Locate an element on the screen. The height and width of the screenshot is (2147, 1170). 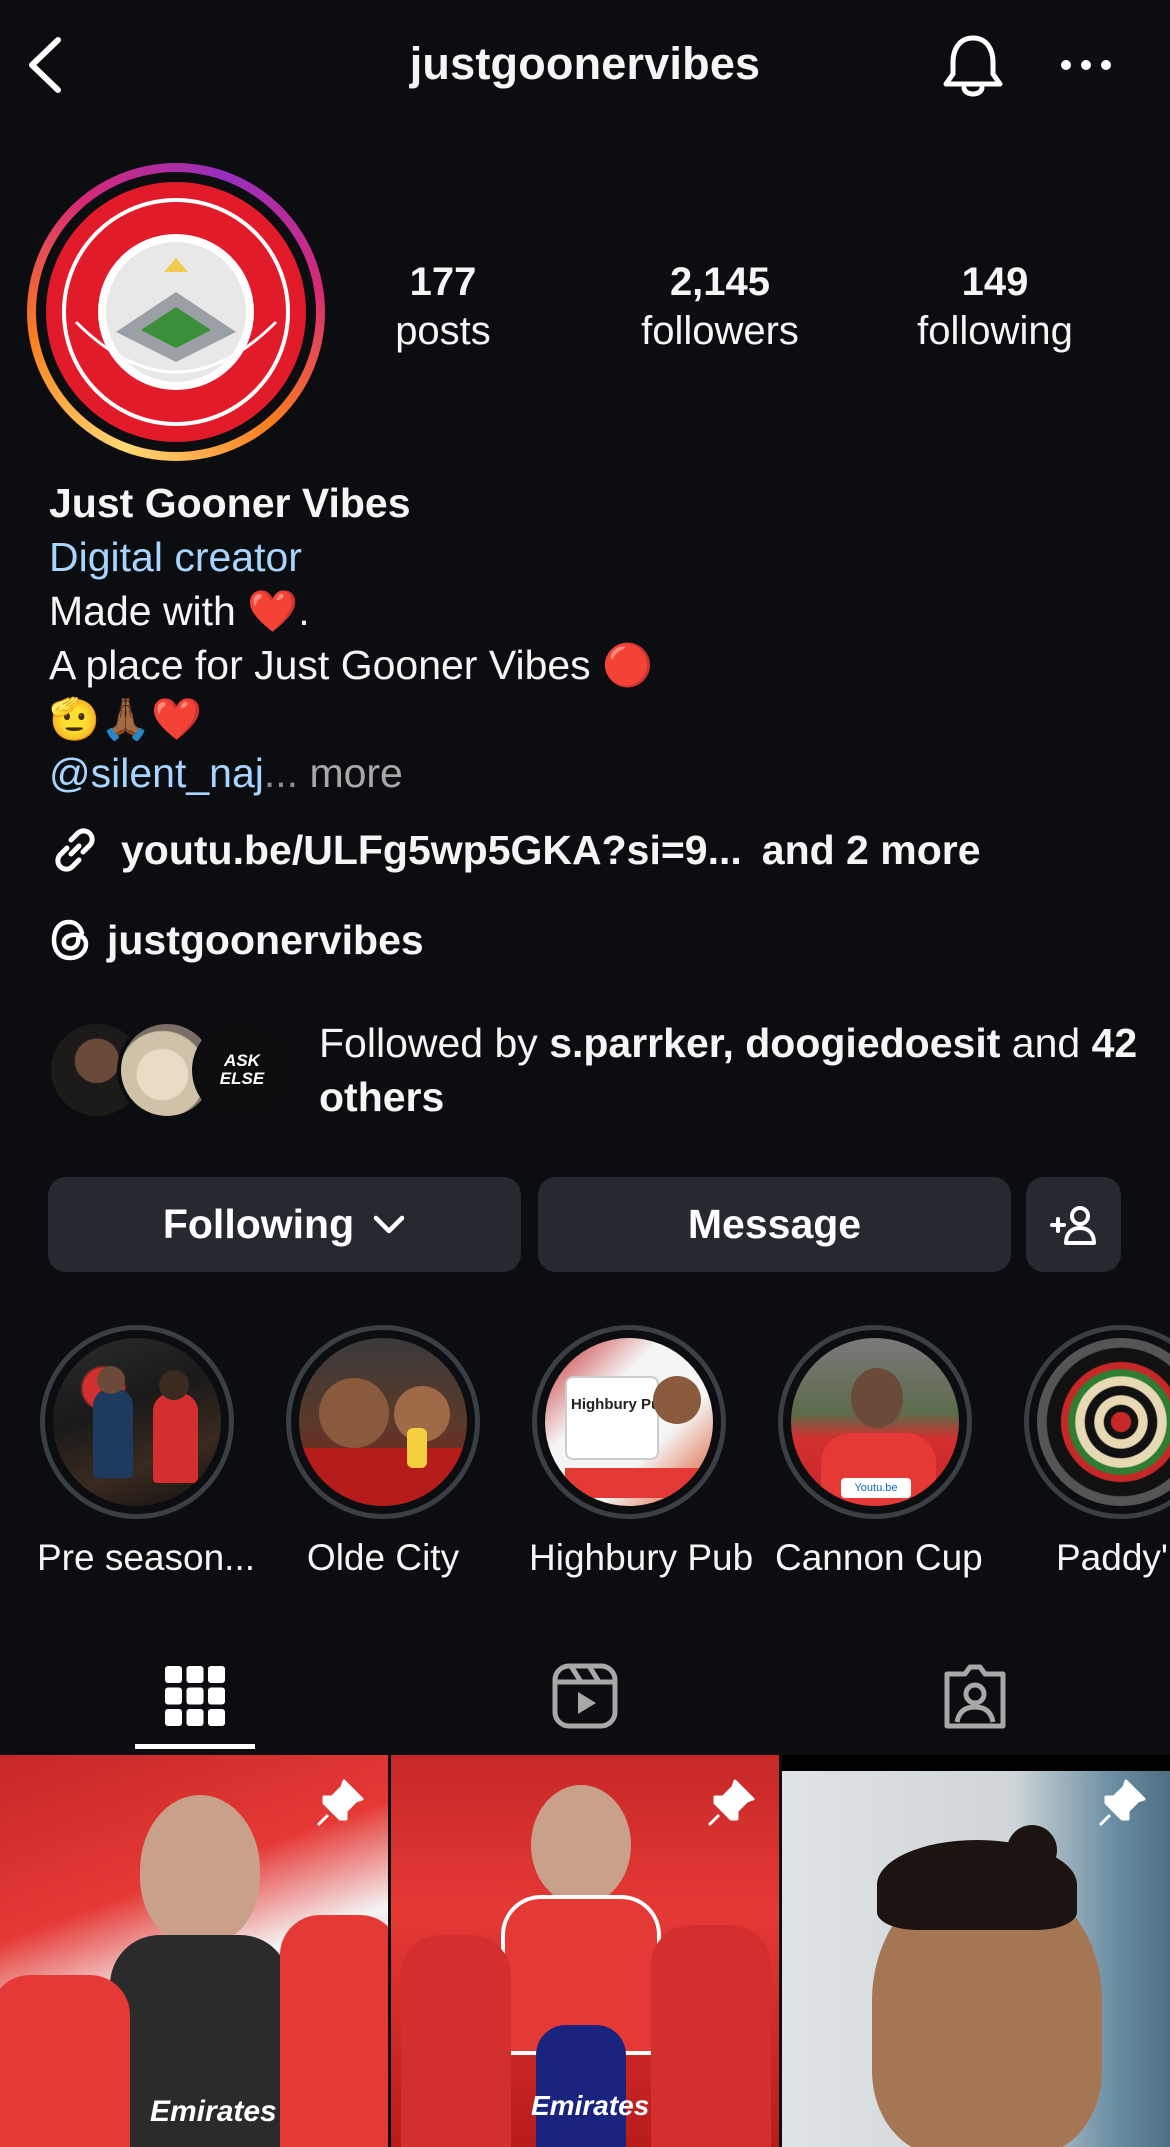
highlight-thumb-olde-city is located at coordinates (383, 1422).